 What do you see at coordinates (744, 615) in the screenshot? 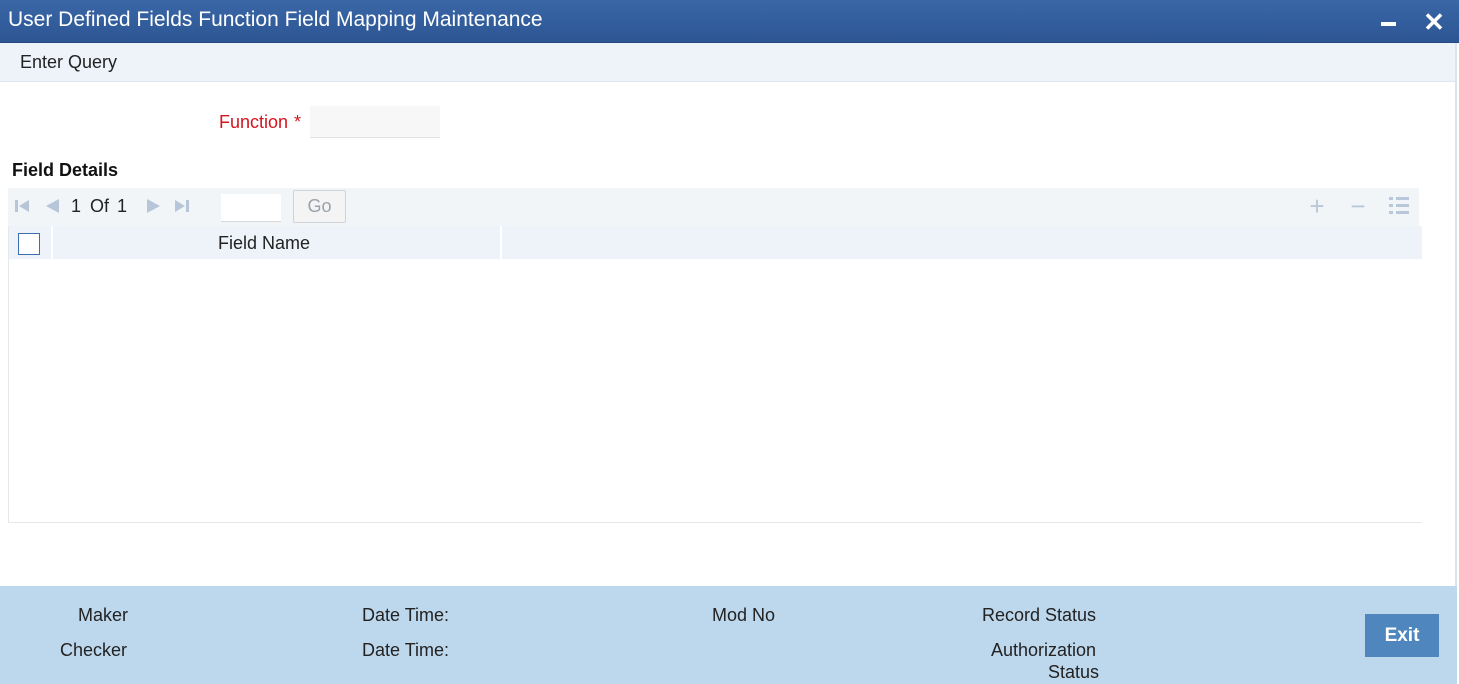
I see `mod-no-label: Mod No` at bounding box center [744, 615].